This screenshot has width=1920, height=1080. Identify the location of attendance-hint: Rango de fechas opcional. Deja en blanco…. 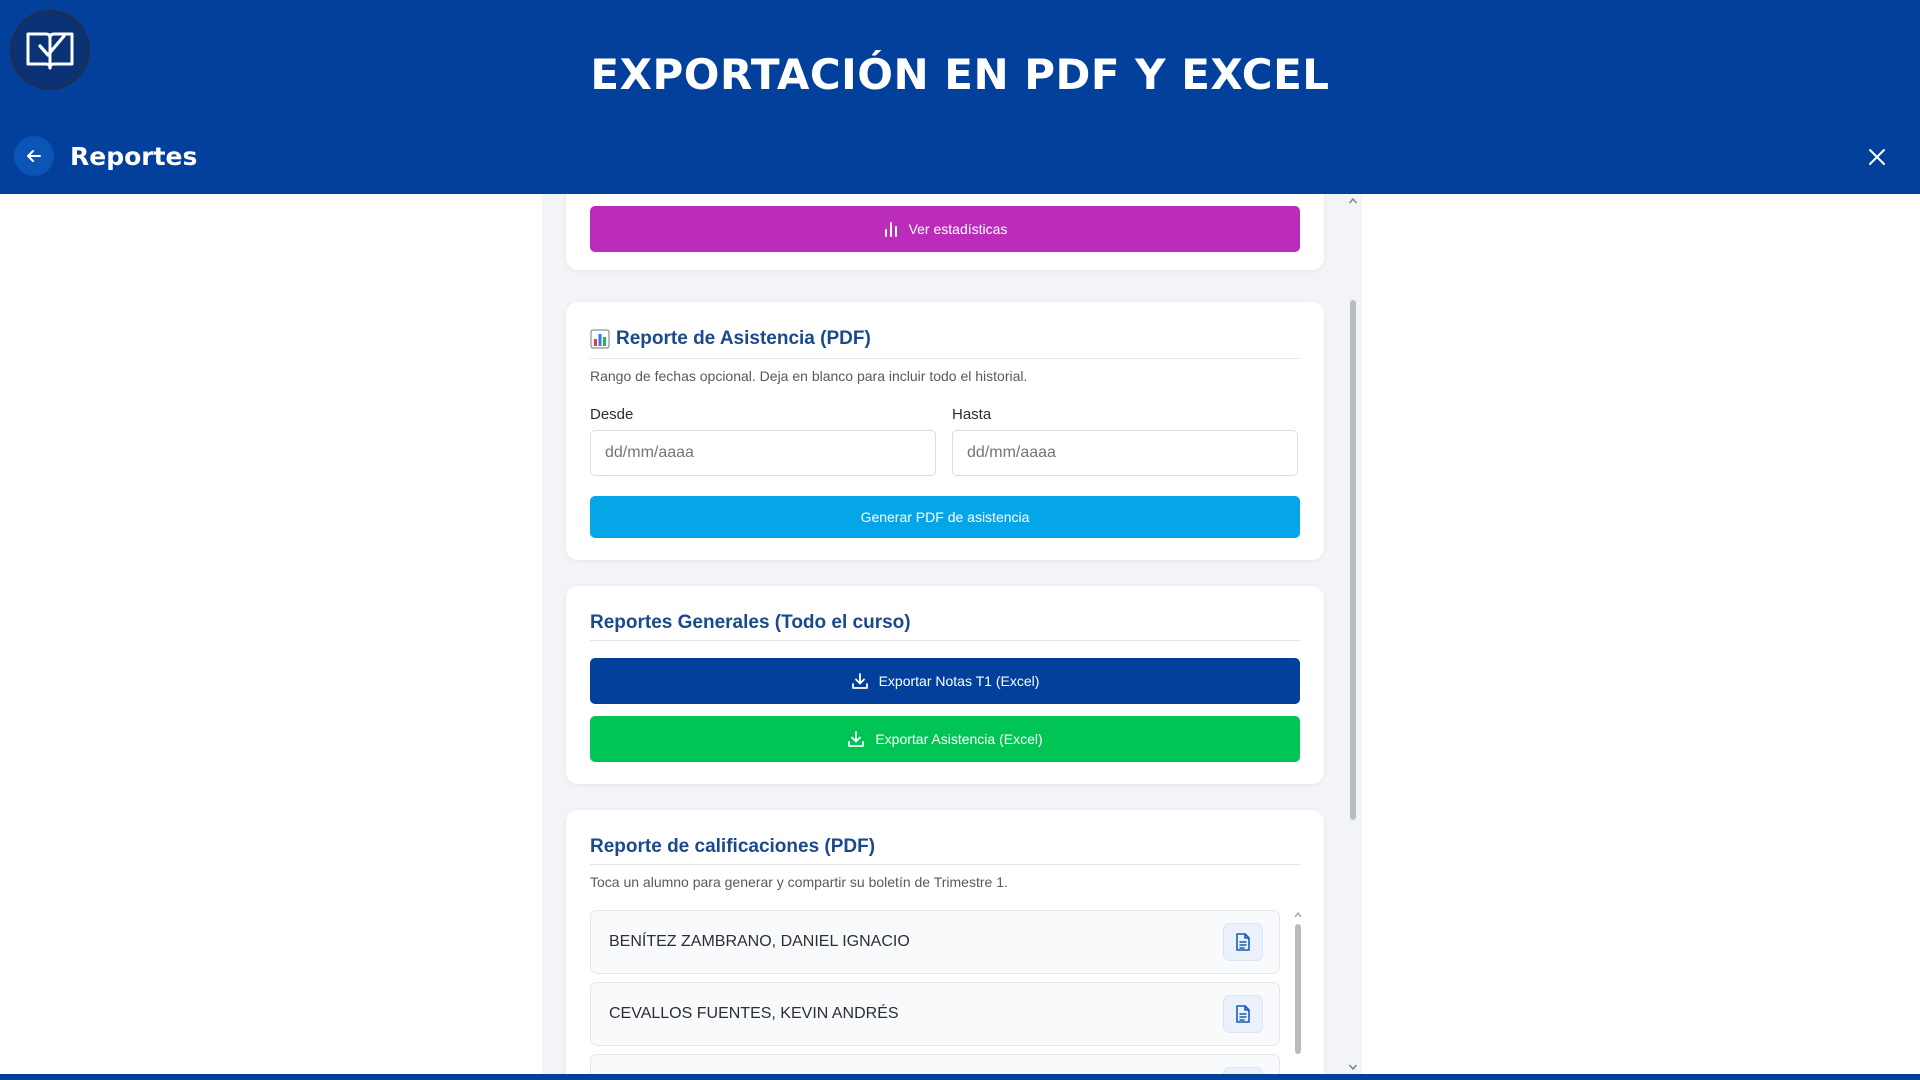
(809, 376).